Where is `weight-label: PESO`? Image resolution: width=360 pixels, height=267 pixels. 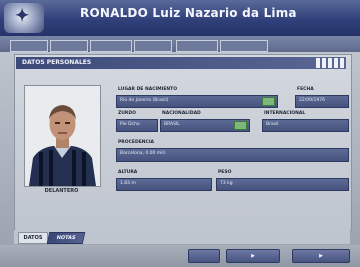
weight-label: PESO is located at coordinates (225, 172).